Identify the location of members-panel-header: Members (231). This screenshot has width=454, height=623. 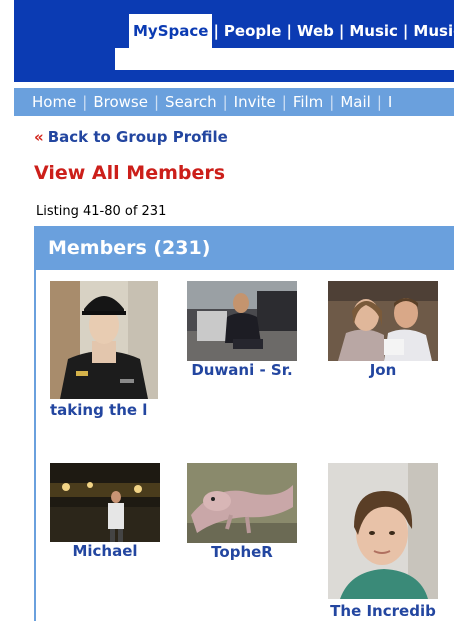
(245, 248).